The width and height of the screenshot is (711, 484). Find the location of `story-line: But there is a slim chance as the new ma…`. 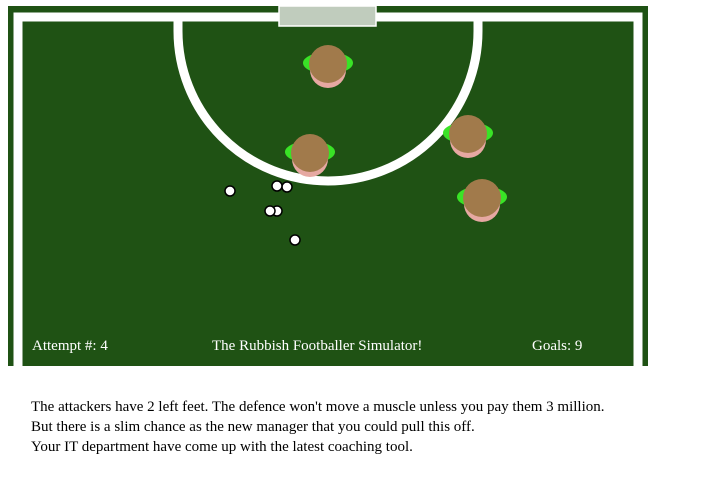

story-line: But there is a slim chance as the new ma… is located at coordinates (253, 427).